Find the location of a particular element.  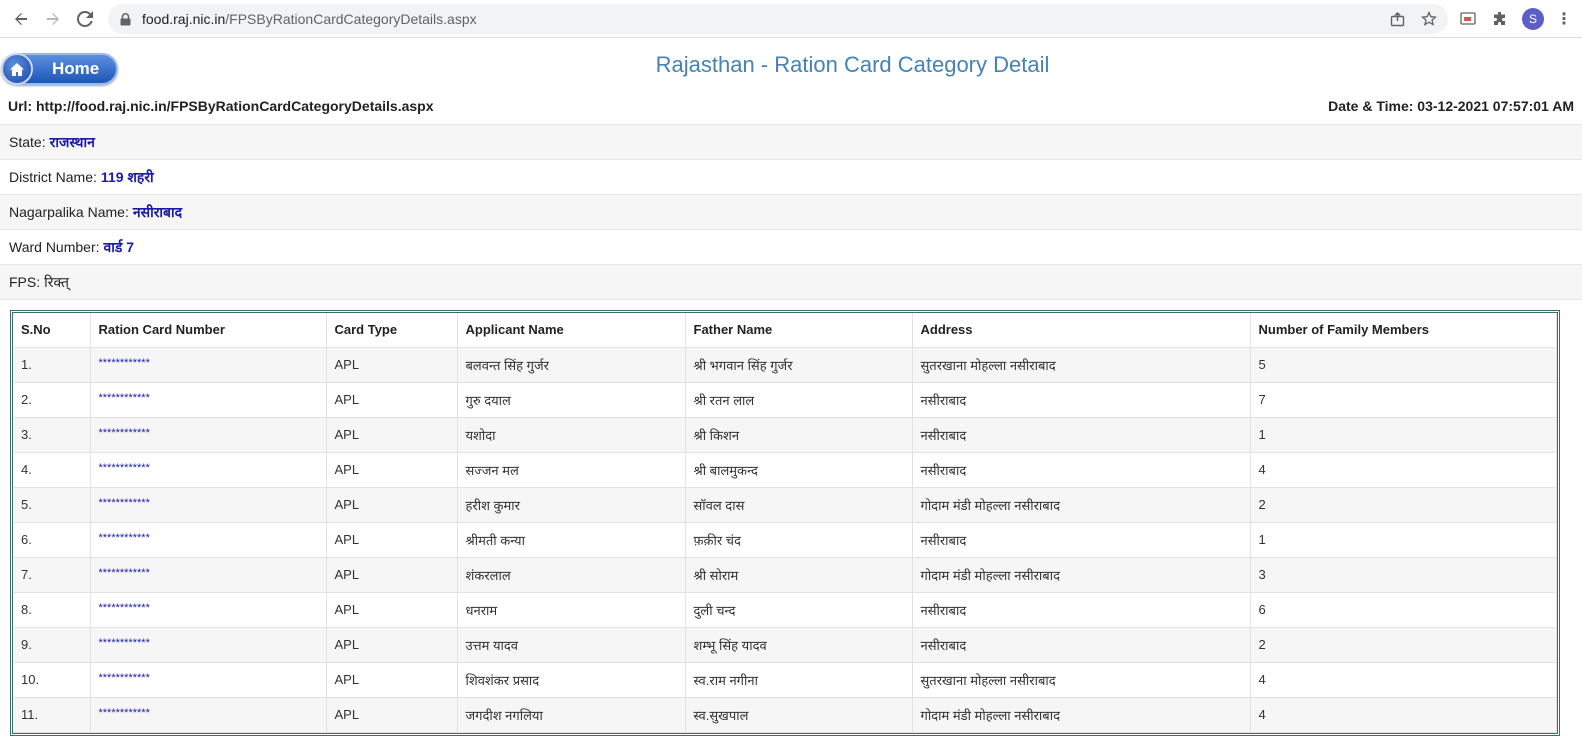

applicant-name-cell: हरीश कुमार is located at coordinates (571, 505).